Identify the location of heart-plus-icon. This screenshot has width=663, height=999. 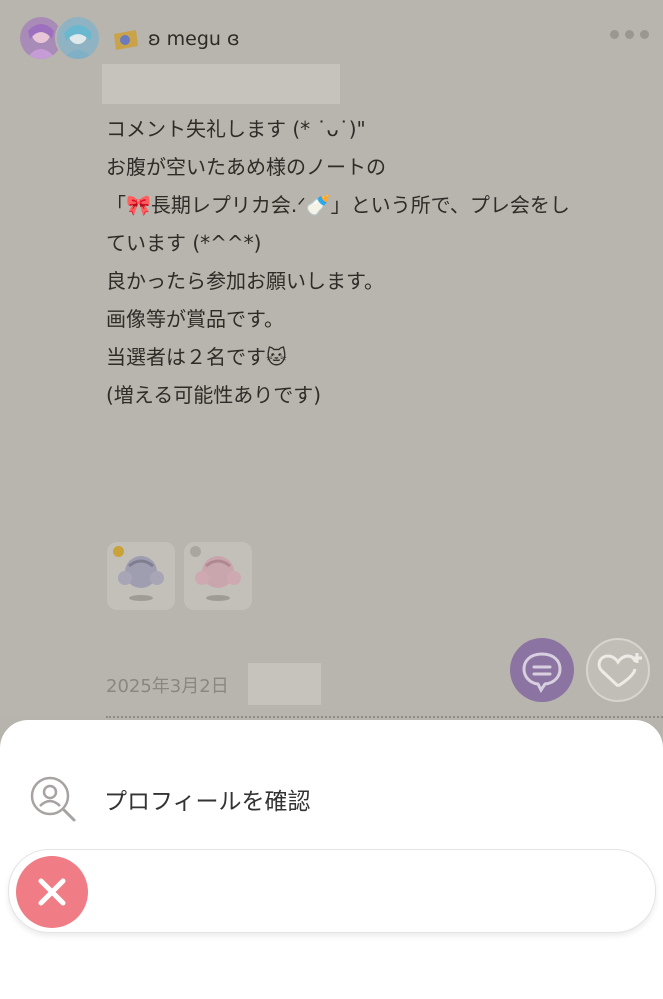
(619, 670).